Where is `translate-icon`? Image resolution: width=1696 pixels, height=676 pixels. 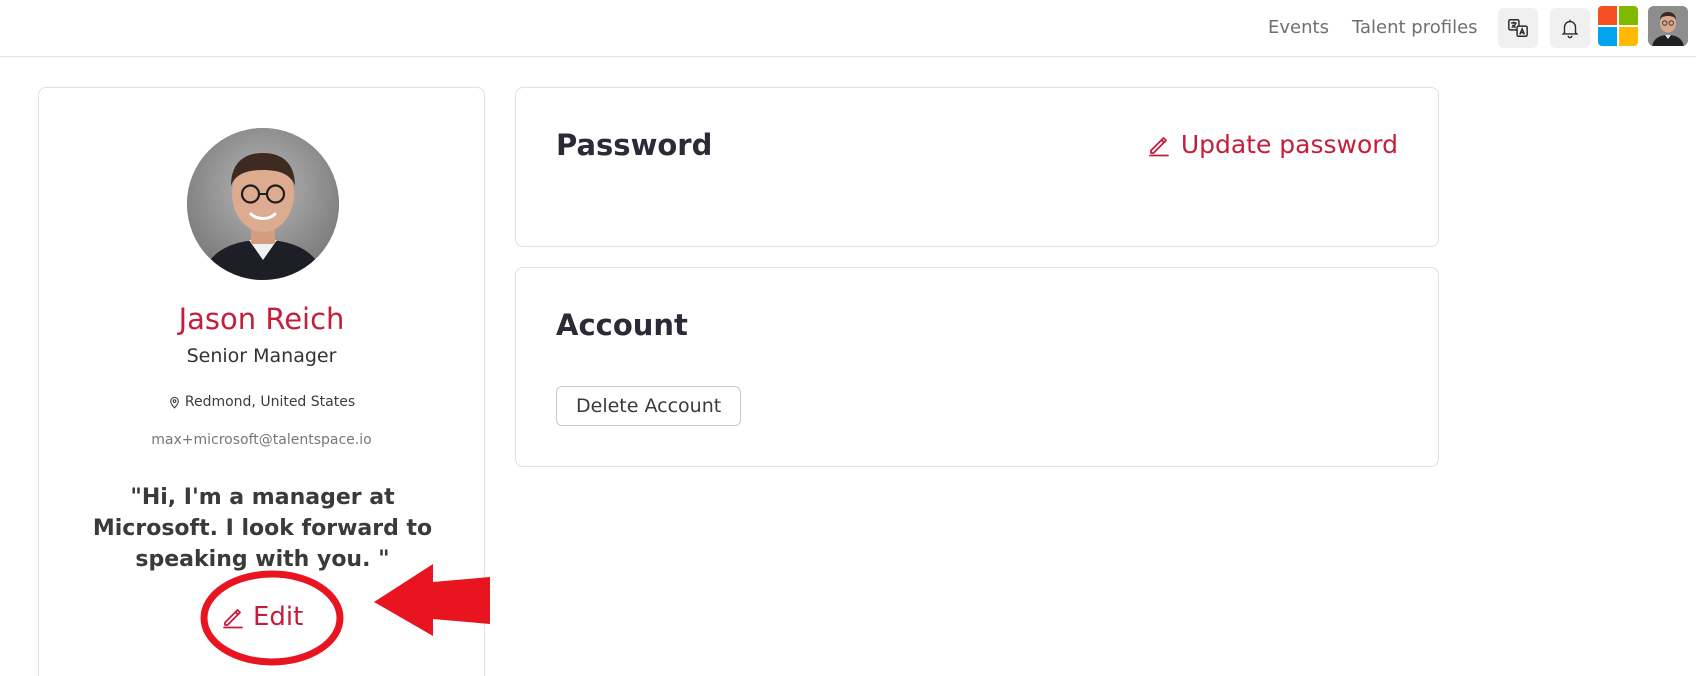
translate-icon is located at coordinates (1518, 28).